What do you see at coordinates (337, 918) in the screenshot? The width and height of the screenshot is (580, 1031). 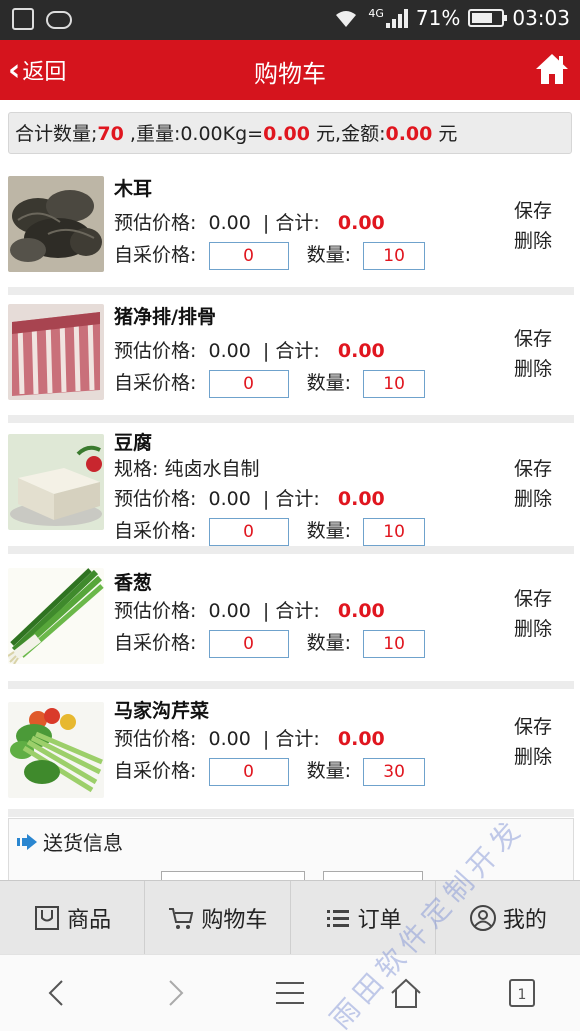 I see `list-icon` at bounding box center [337, 918].